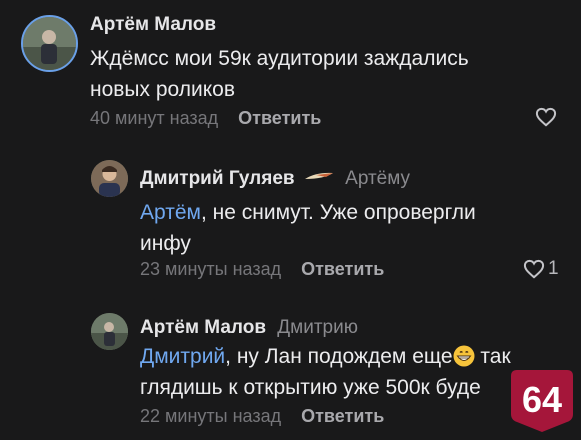  What do you see at coordinates (464, 356) in the screenshot?
I see `grinning-face-emoji` at bounding box center [464, 356].